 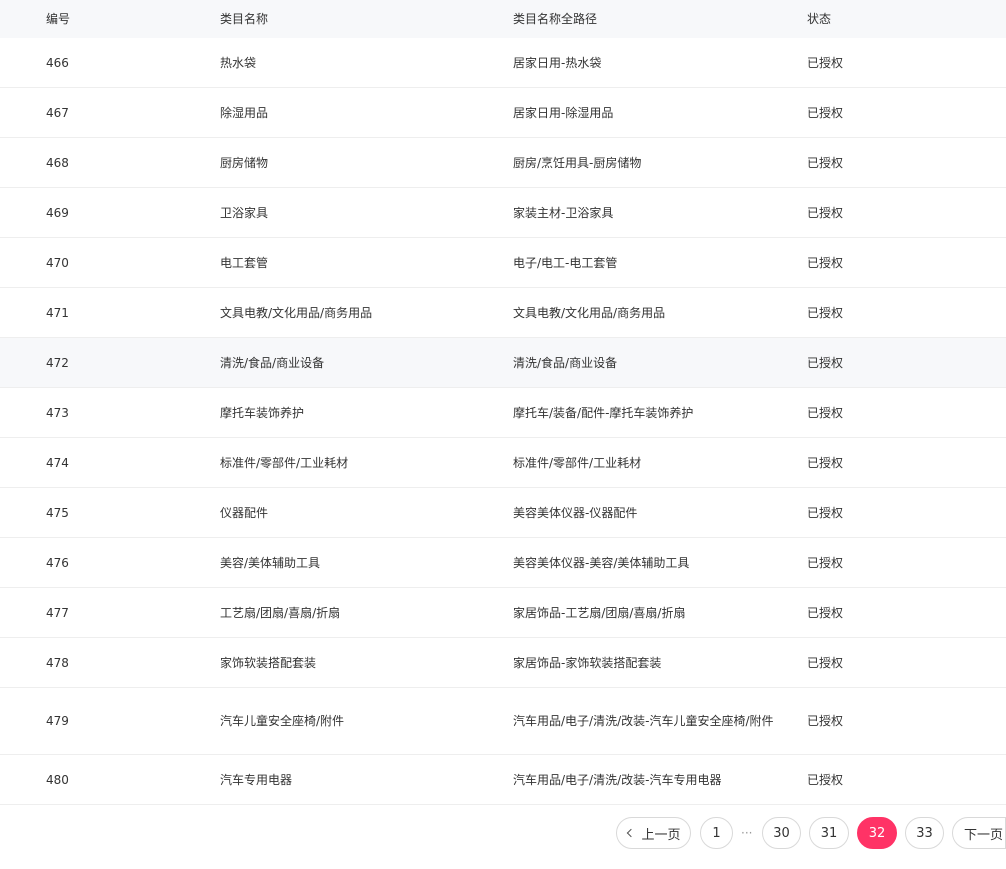 What do you see at coordinates (503, 363) in the screenshot?
I see `table-row-hovered: 472 清洗/食品/商业设备 清洗/食品/商业设备 已授权` at bounding box center [503, 363].